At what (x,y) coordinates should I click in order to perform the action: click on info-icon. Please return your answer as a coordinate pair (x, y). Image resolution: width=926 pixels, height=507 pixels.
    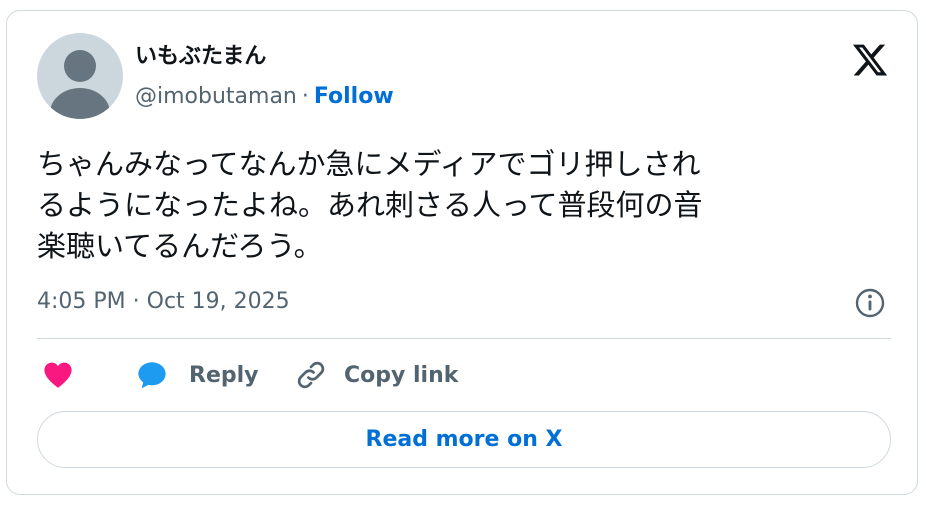
    Looking at the image, I should click on (870, 303).